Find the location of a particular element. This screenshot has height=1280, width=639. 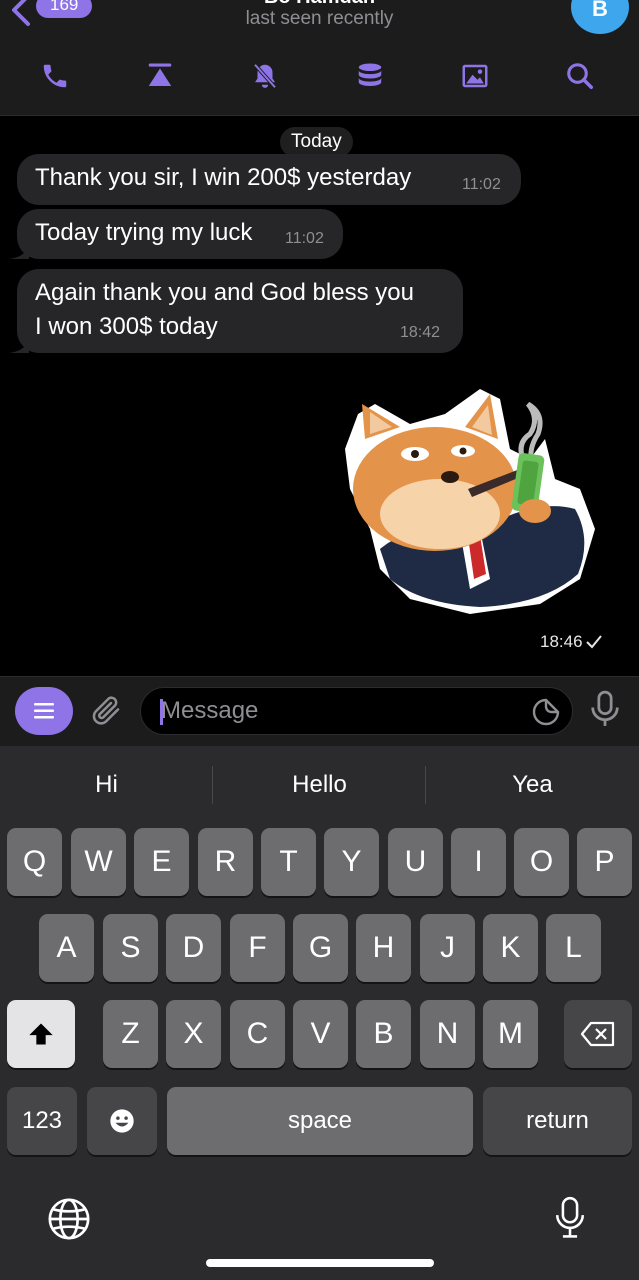

emoji-icon is located at coordinates (122, 1121).